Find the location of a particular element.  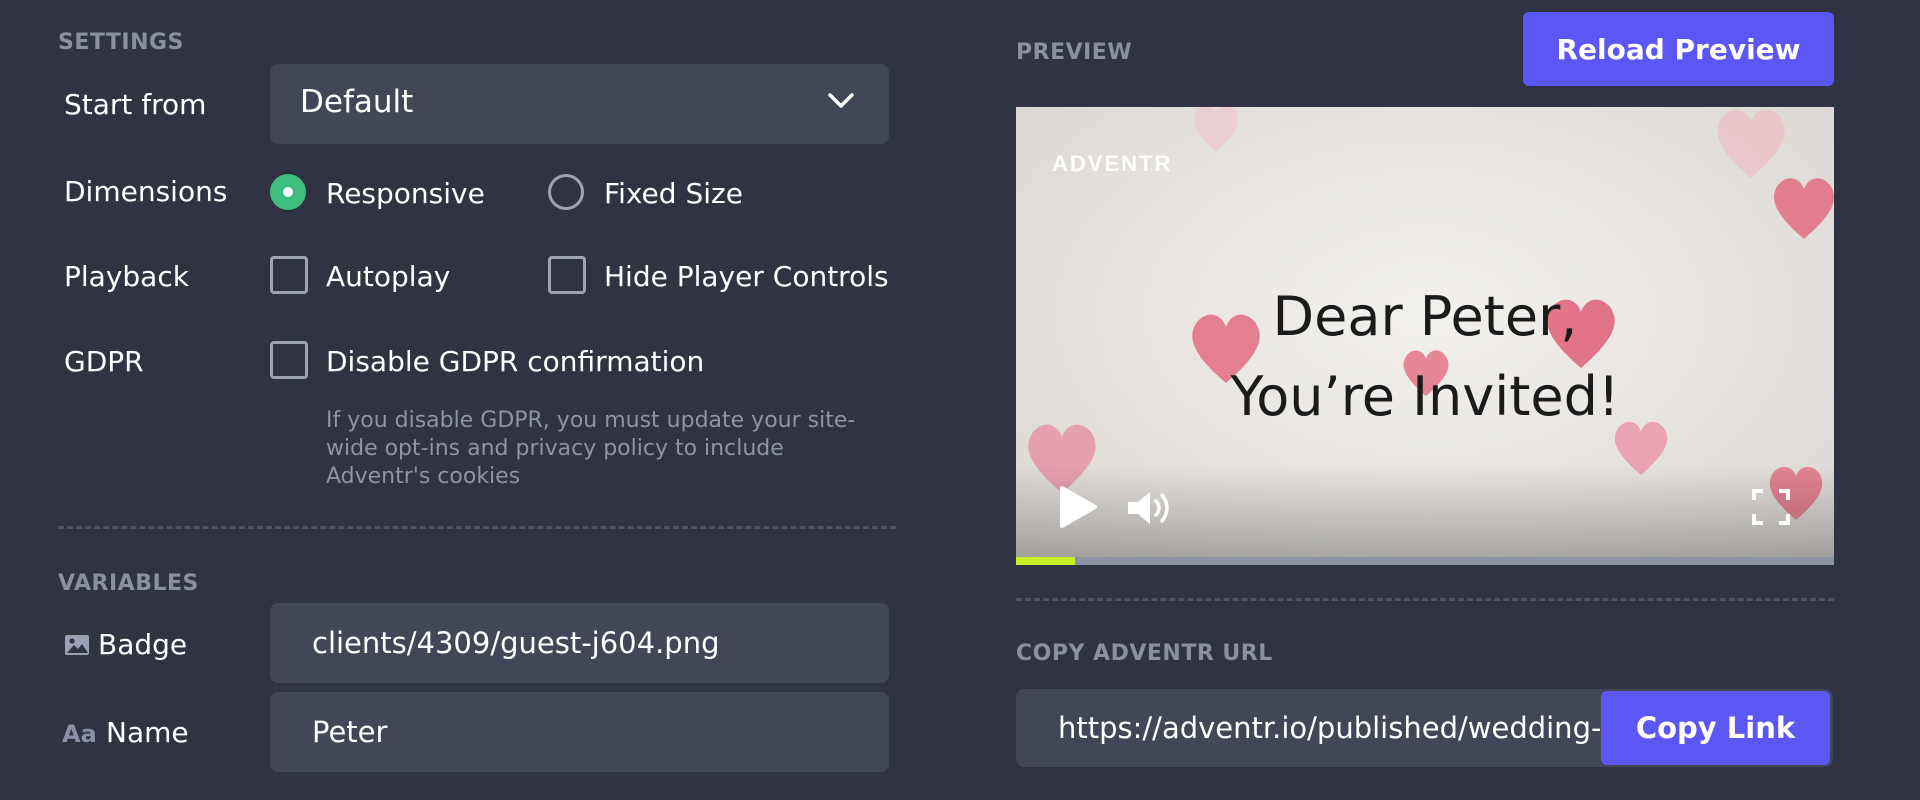

gdpr-label: GDPR is located at coordinates (104, 361).